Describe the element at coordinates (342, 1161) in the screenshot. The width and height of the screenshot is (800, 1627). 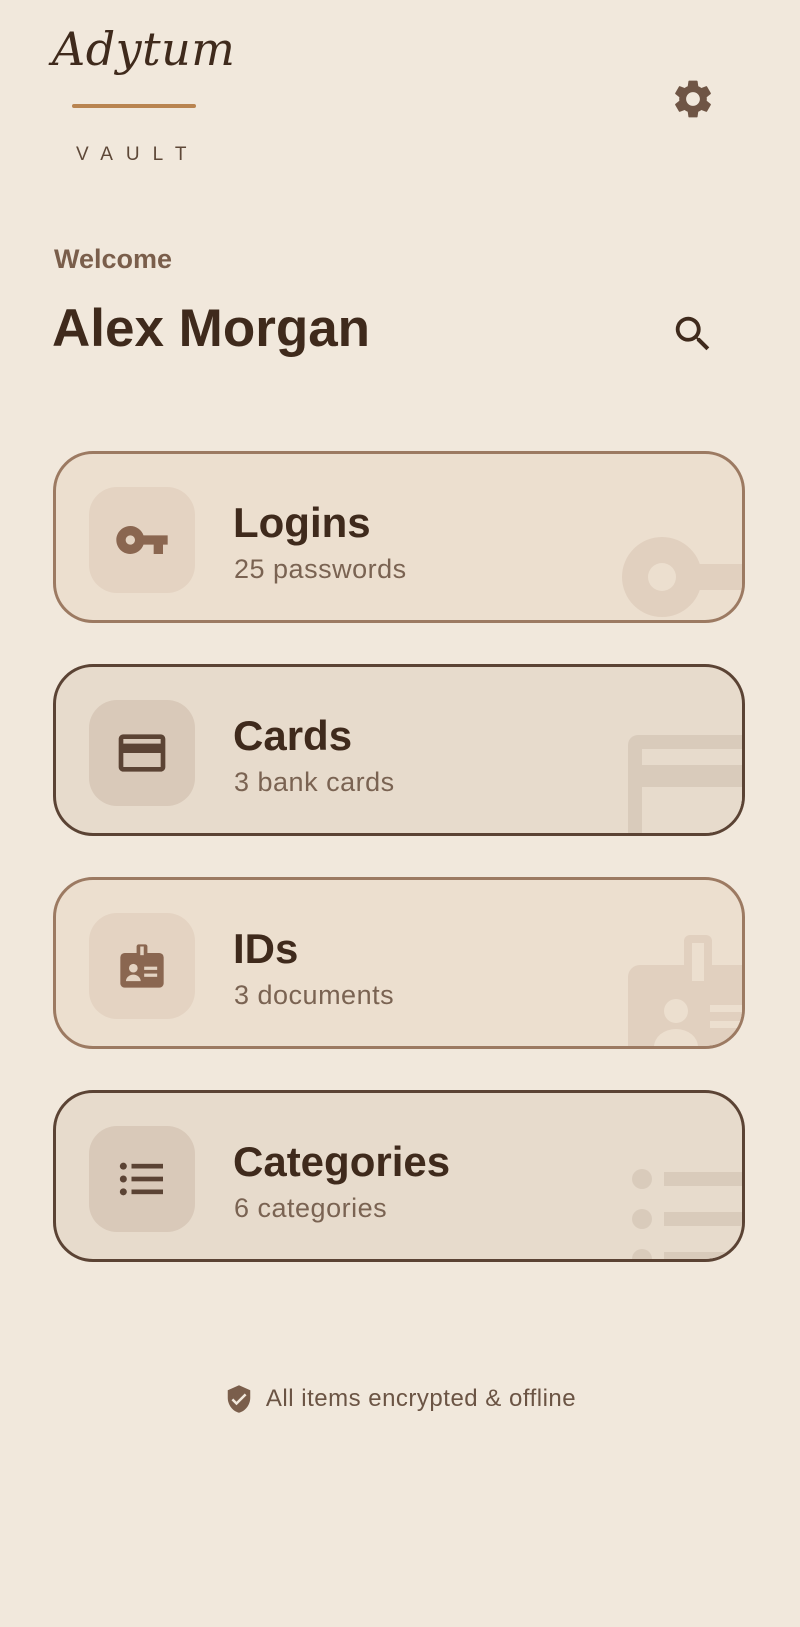
I see `card-title: Categories` at that location.